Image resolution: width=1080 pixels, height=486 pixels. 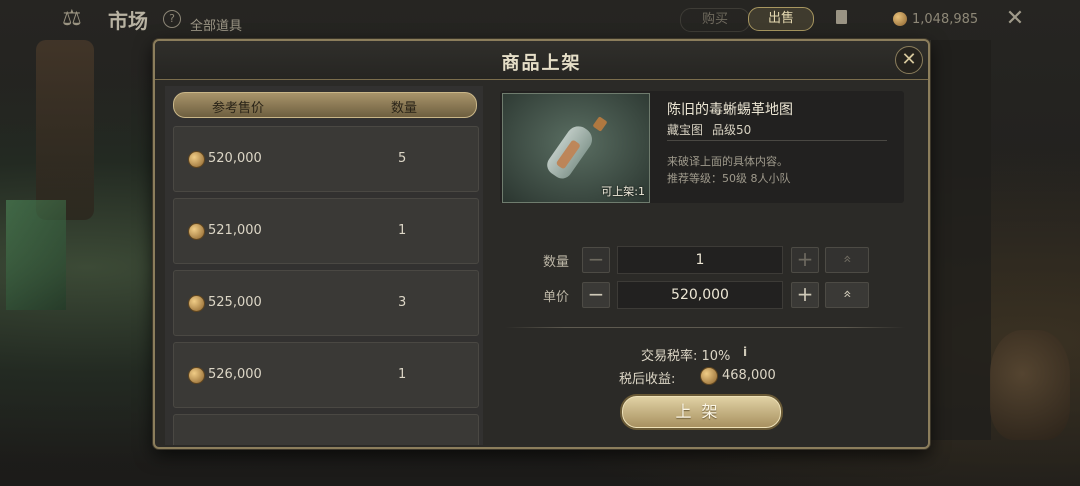 I want to click on row-price: 521,000, so click(x=235, y=230).